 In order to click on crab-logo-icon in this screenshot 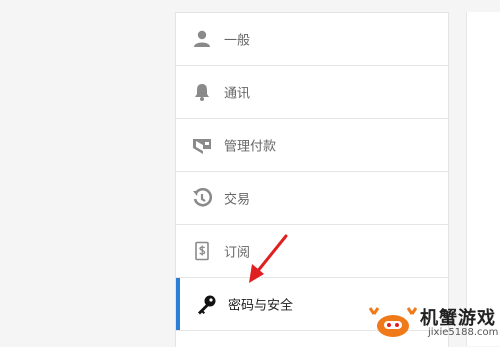, I will do `click(393, 322)`.